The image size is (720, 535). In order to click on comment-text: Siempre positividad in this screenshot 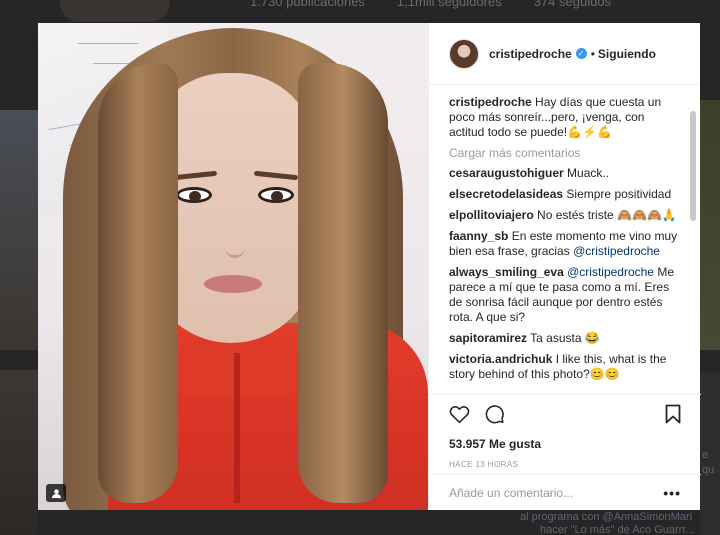, I will do `click(619, 194)`.